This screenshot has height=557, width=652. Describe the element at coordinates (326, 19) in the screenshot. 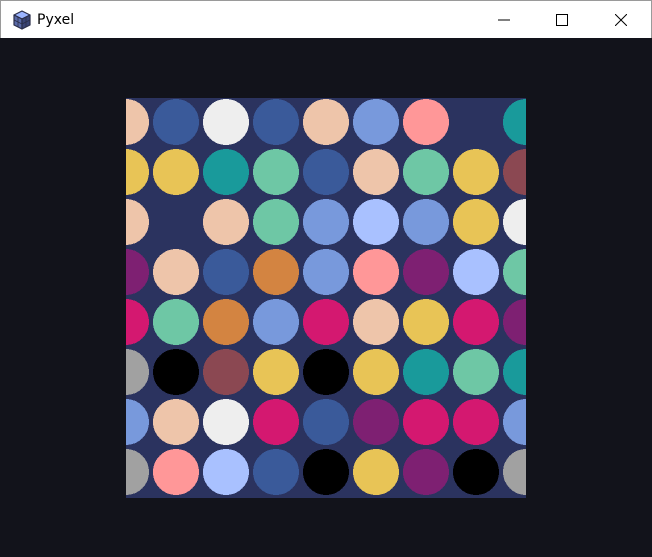

I see `title-bar: Pyxel` at that location.